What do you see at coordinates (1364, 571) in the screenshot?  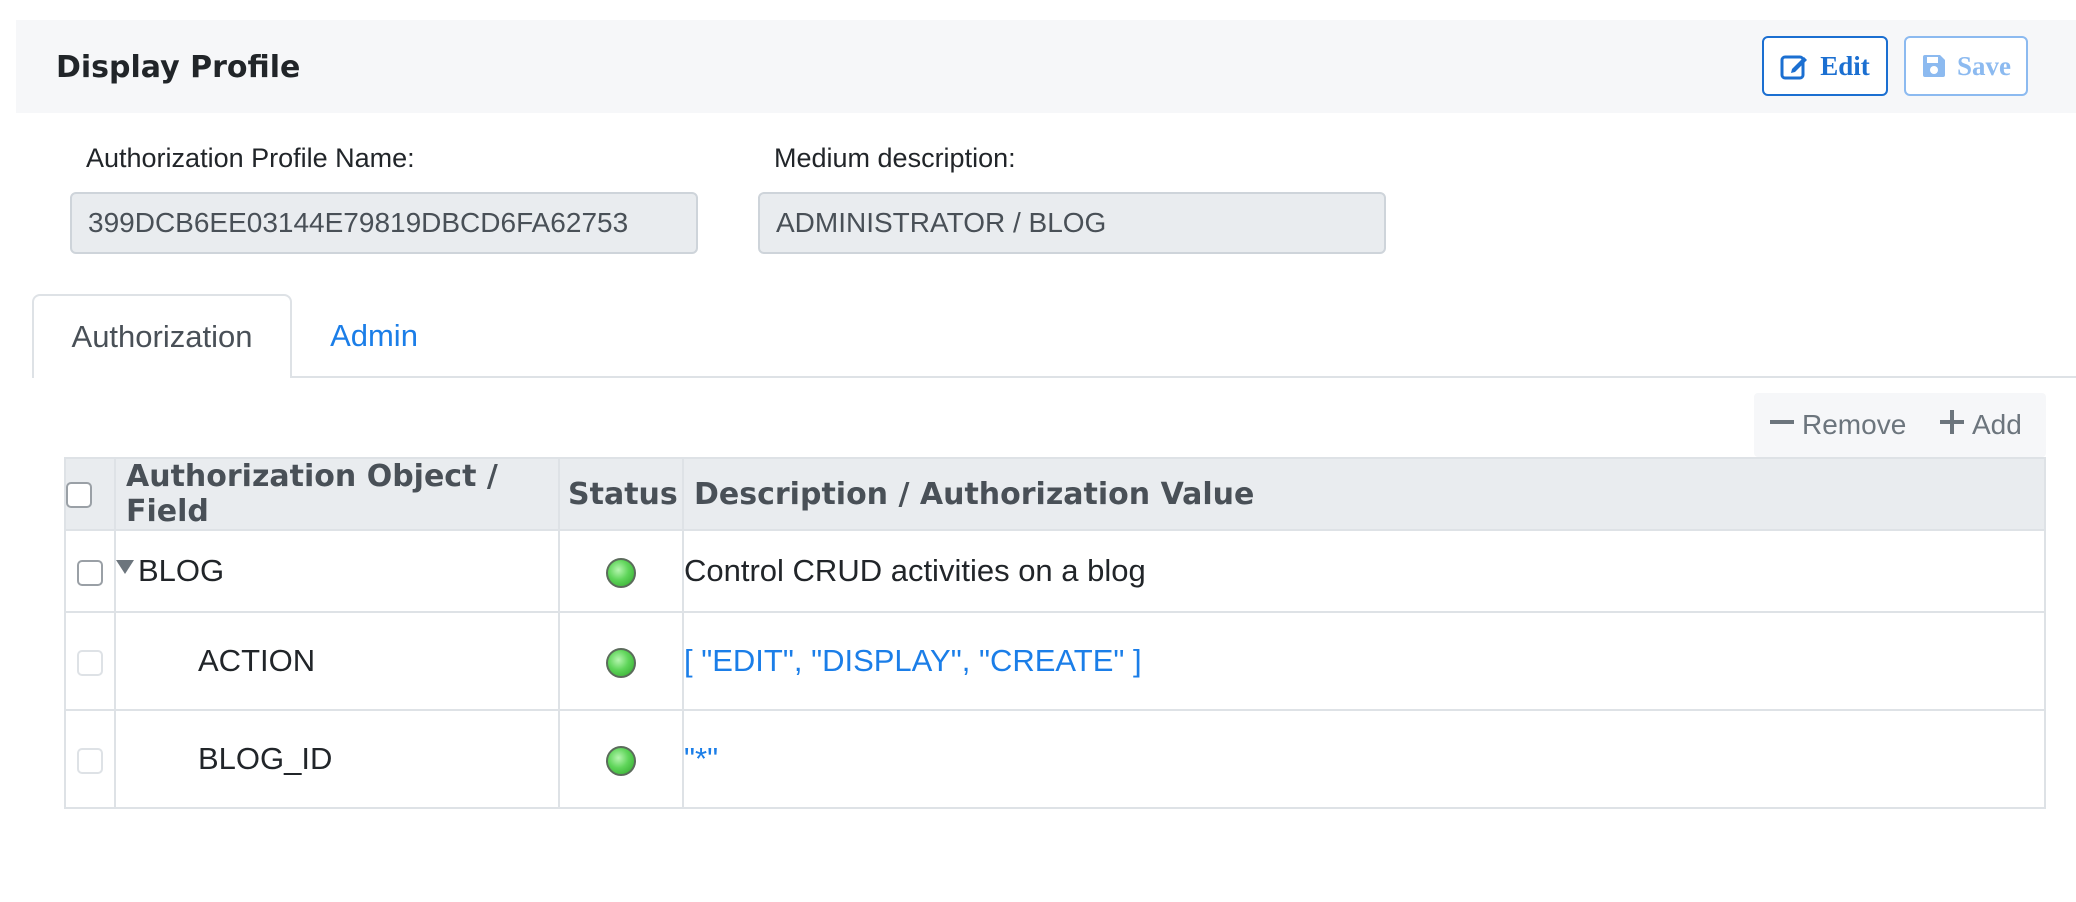 I see `description-cell: Control CRUD activities on a blog` at bounding box center [1364, 571].